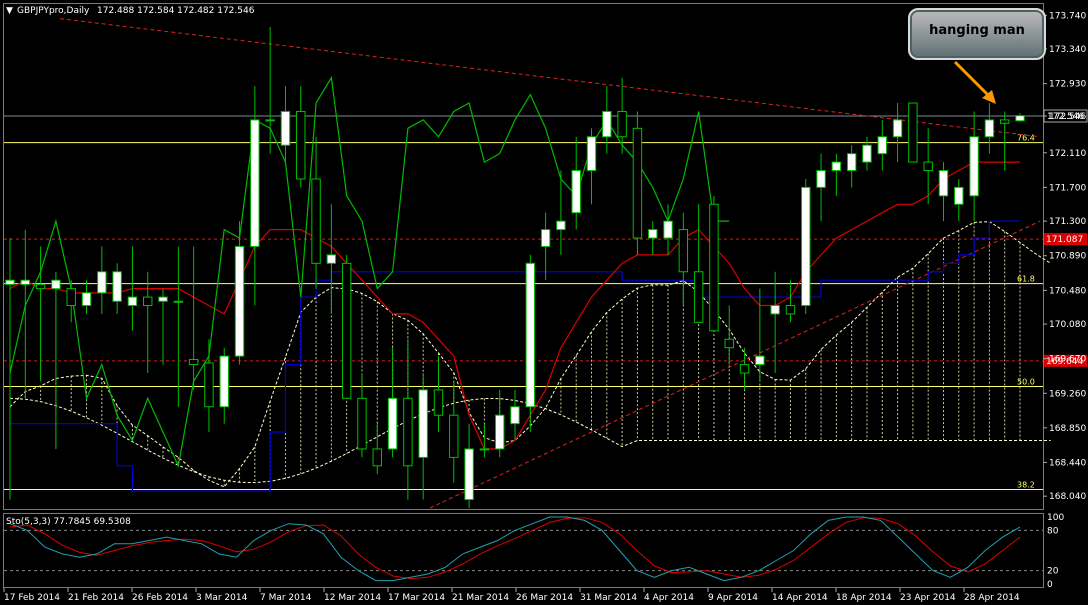 Image resolution: width=1088 pixels, height=605 pixels. I want to click on date-label: 14 Apr 2014, so click(800, 598).